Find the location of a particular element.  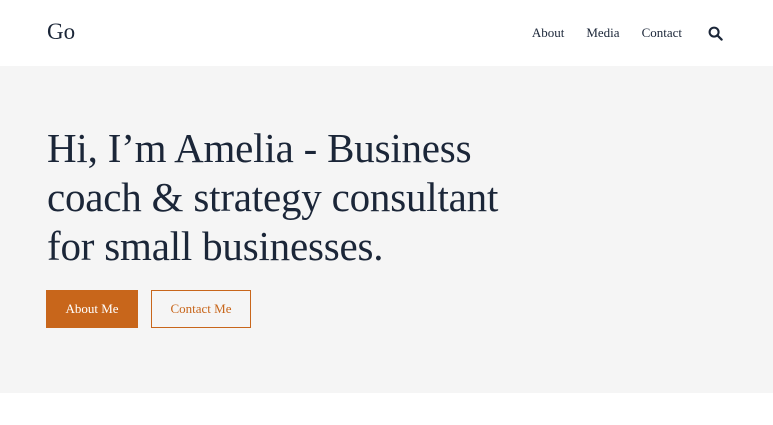

site-logo: Go is located at coordinates (61, 32).